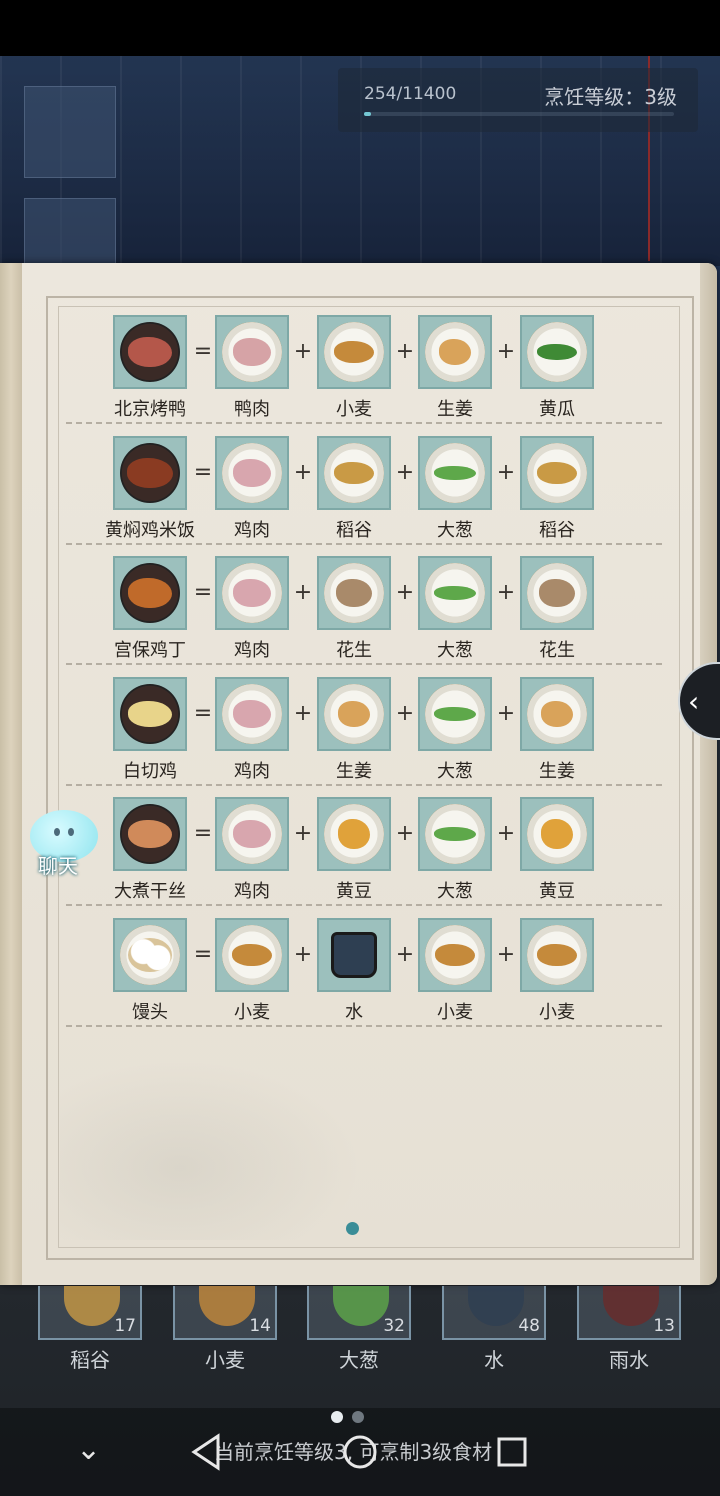 This screenshot has width=720, height=1496. I want to click on chat-eye, so click(57, 832).